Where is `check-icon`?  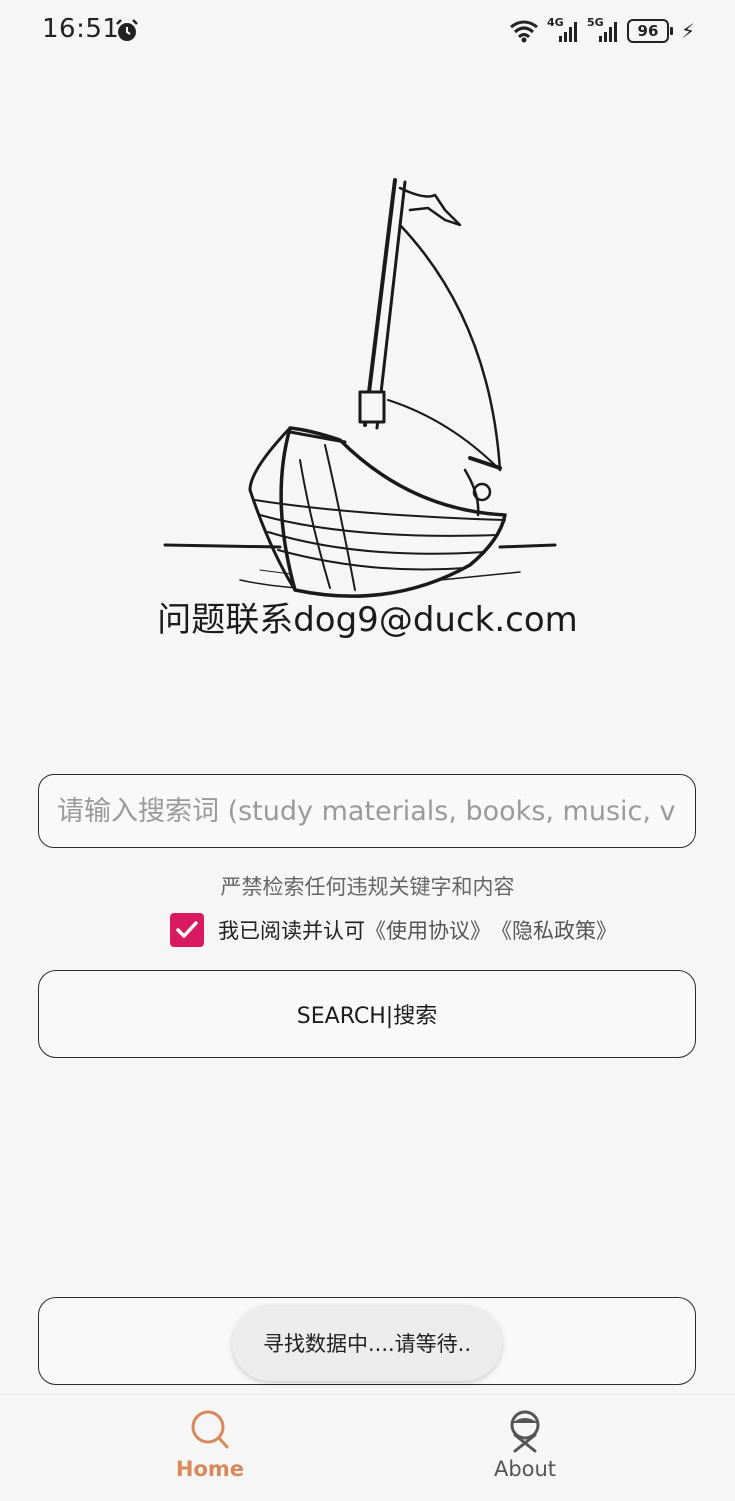 check-icon is located at coordinates (187, 929).